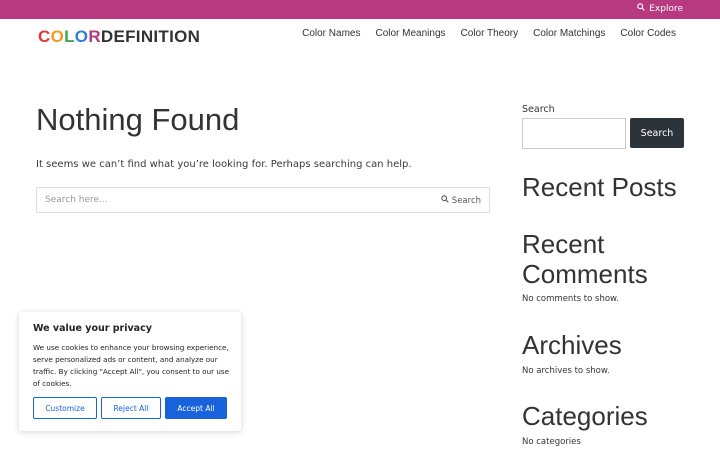 The image size is (720, 450). What do you see at coordinates (131, 408) in the screenshot?
I see `cookie-reject-all-button: Reject All` at bounding box center [131, 408].